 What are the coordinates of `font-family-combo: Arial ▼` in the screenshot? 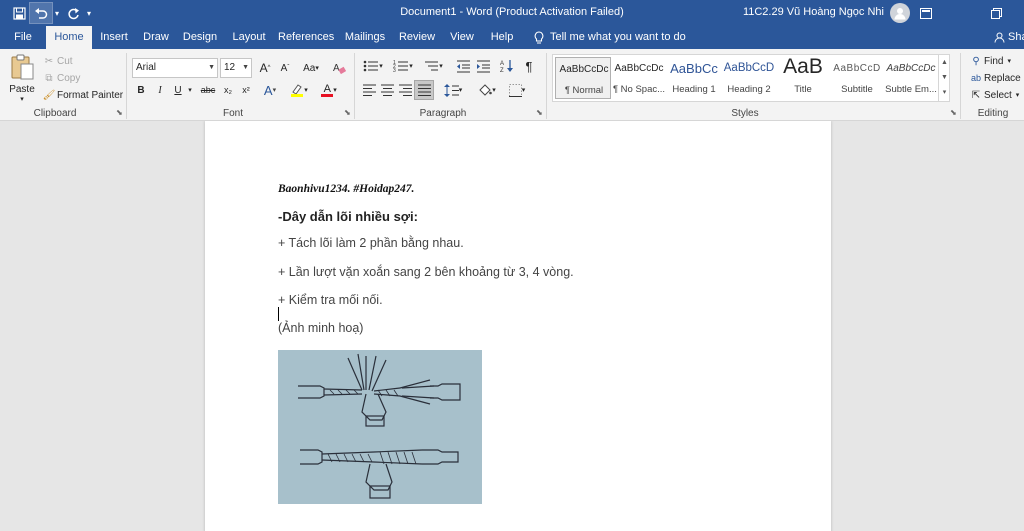 It's located at (175, 68).